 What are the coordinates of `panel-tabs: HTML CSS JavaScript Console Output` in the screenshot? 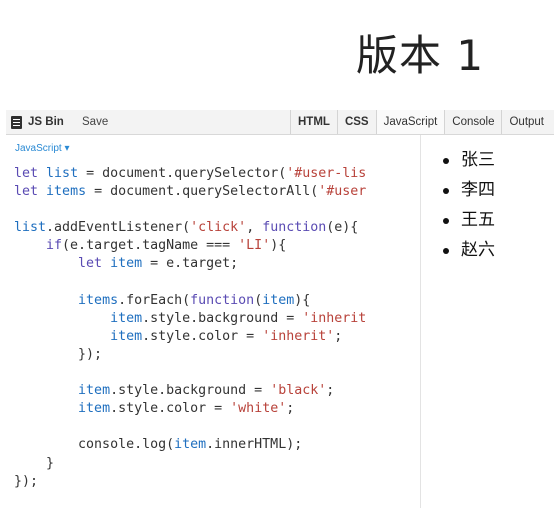 It's located at (420, 122).